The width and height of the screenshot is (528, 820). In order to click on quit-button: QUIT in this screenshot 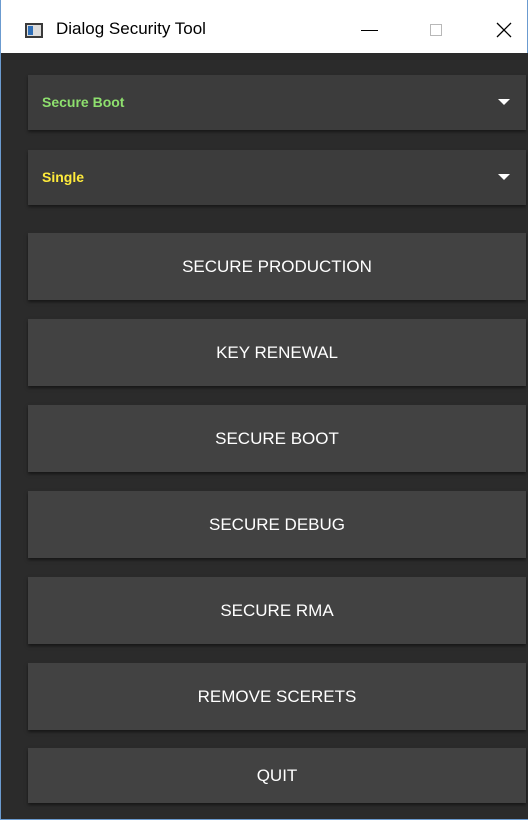, I will do `click(277, 775)`.